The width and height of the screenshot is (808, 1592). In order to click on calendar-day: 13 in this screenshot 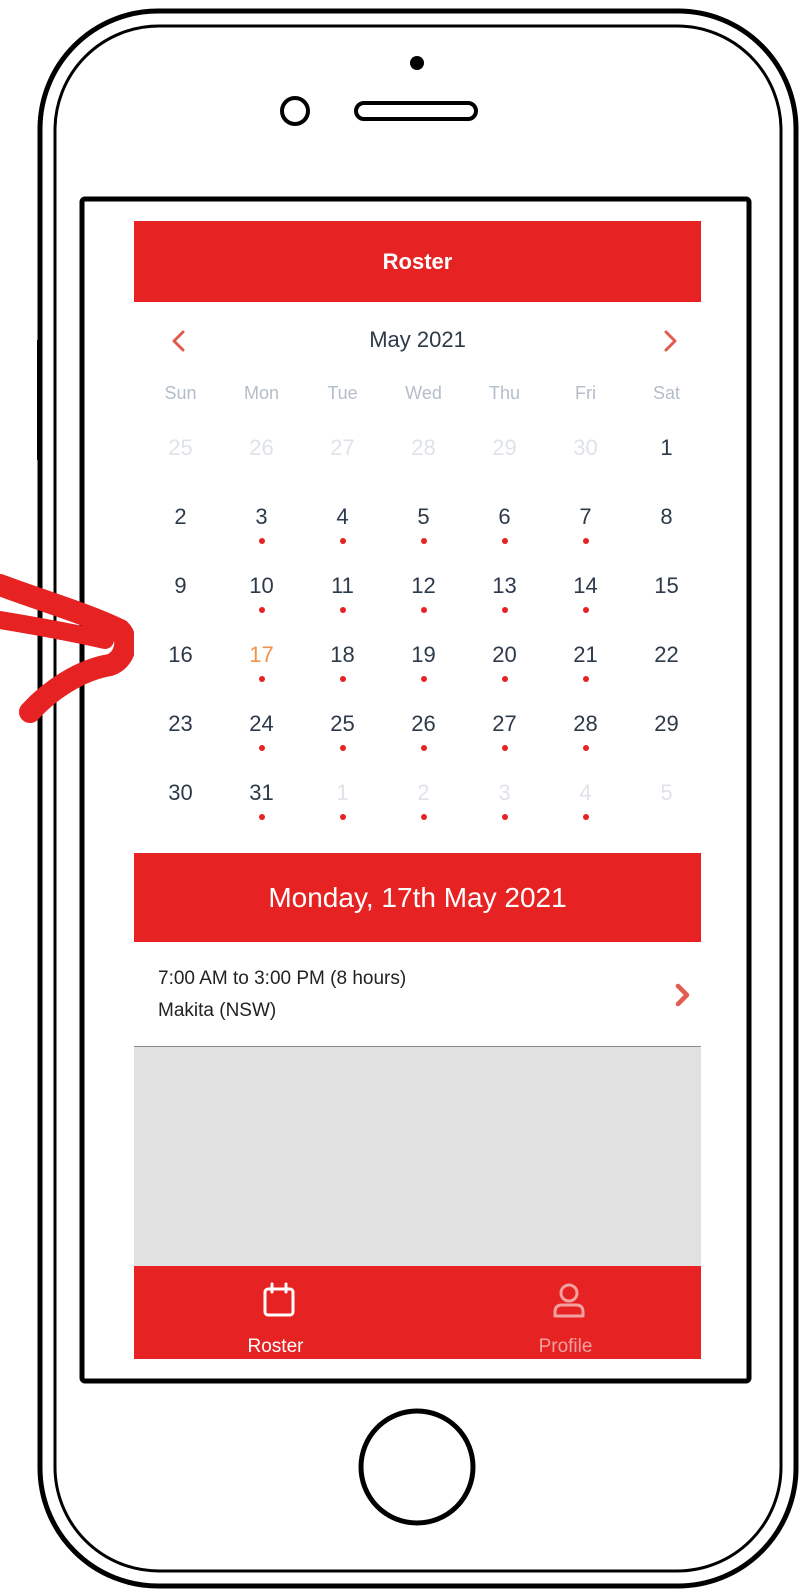, I will do `click(504, 595)`.